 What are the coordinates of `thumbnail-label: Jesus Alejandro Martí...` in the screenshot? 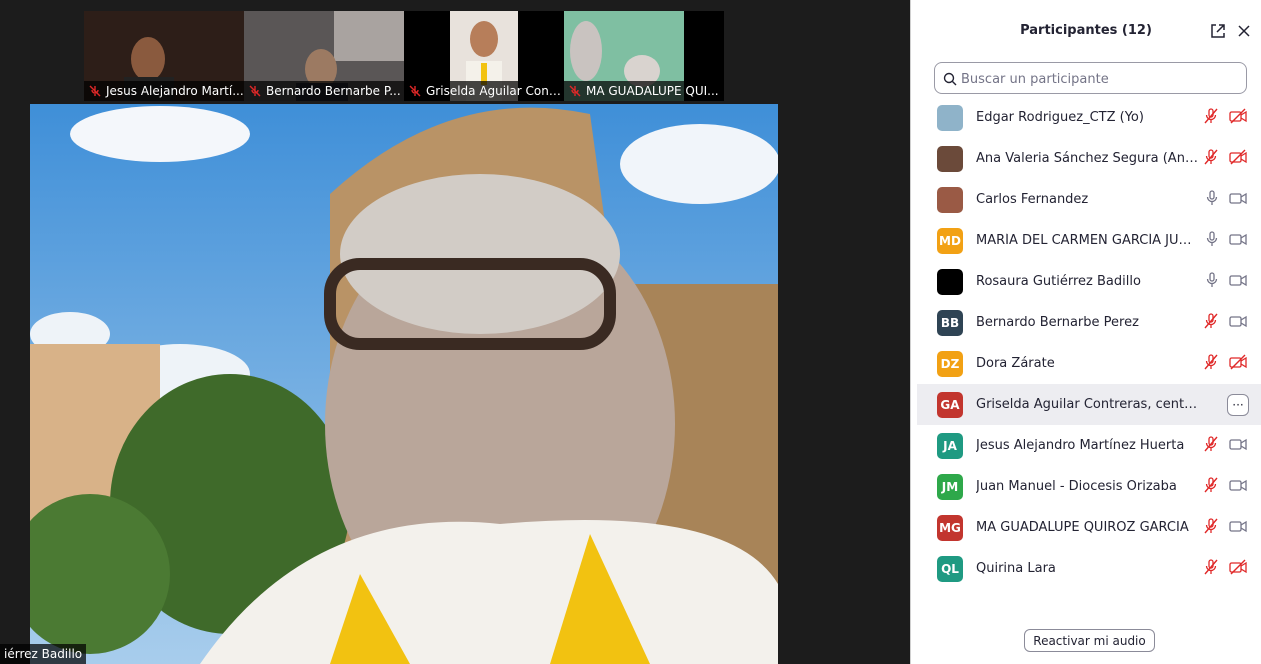 It's located at (164, 91).